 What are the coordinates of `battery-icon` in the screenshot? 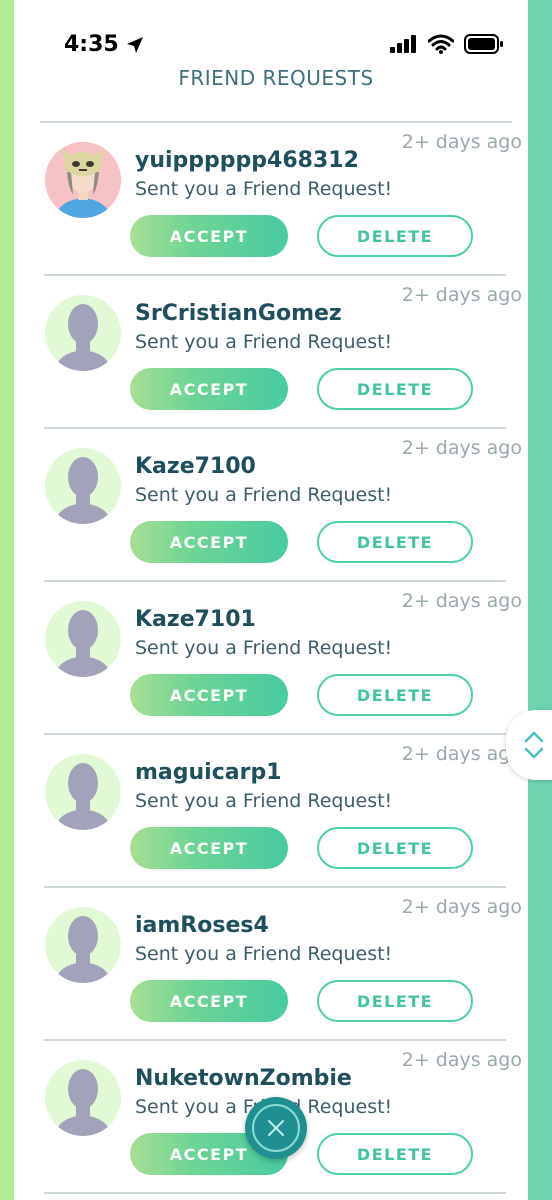 It's located at (483, 44).